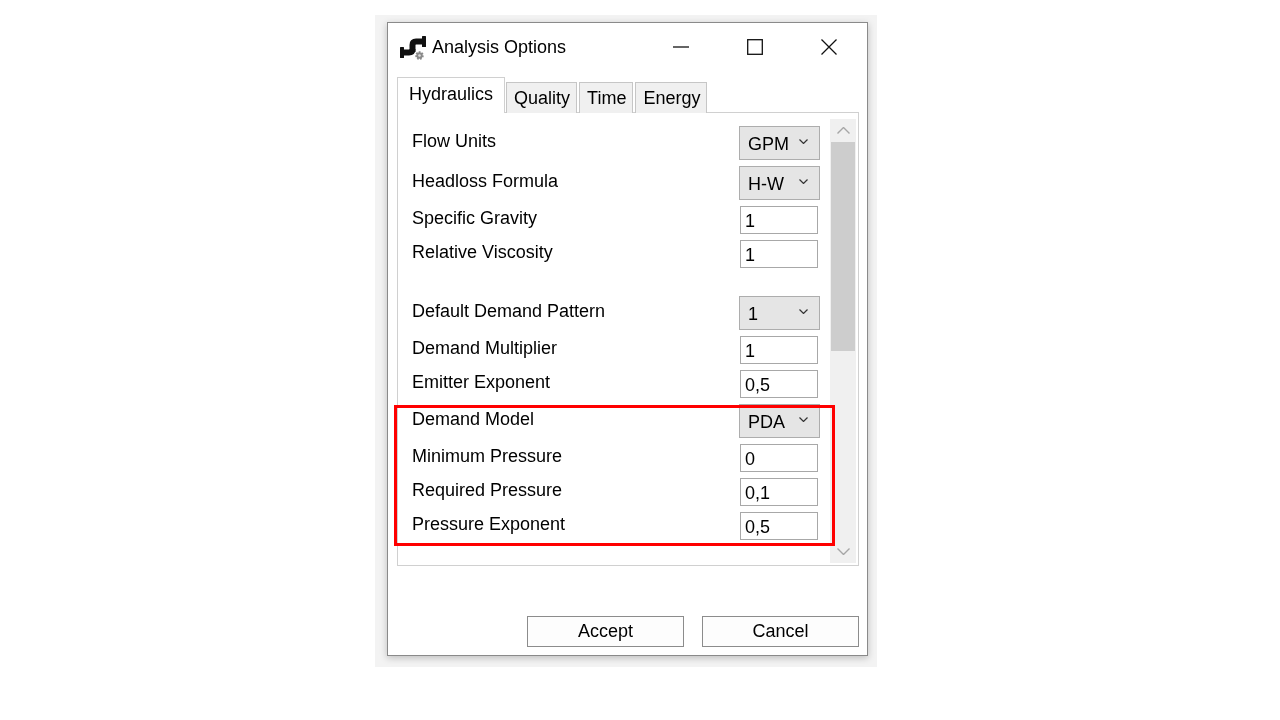  I want to click on field-label: Headloss Formula, so click(485, 181).